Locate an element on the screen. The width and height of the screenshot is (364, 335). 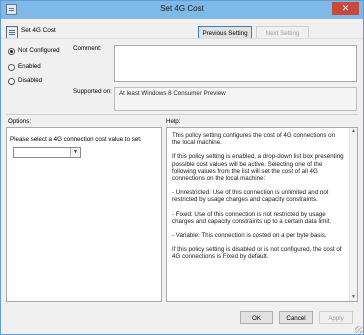
chevron-down-icon: ▼ is located at coordinates (75, 152).